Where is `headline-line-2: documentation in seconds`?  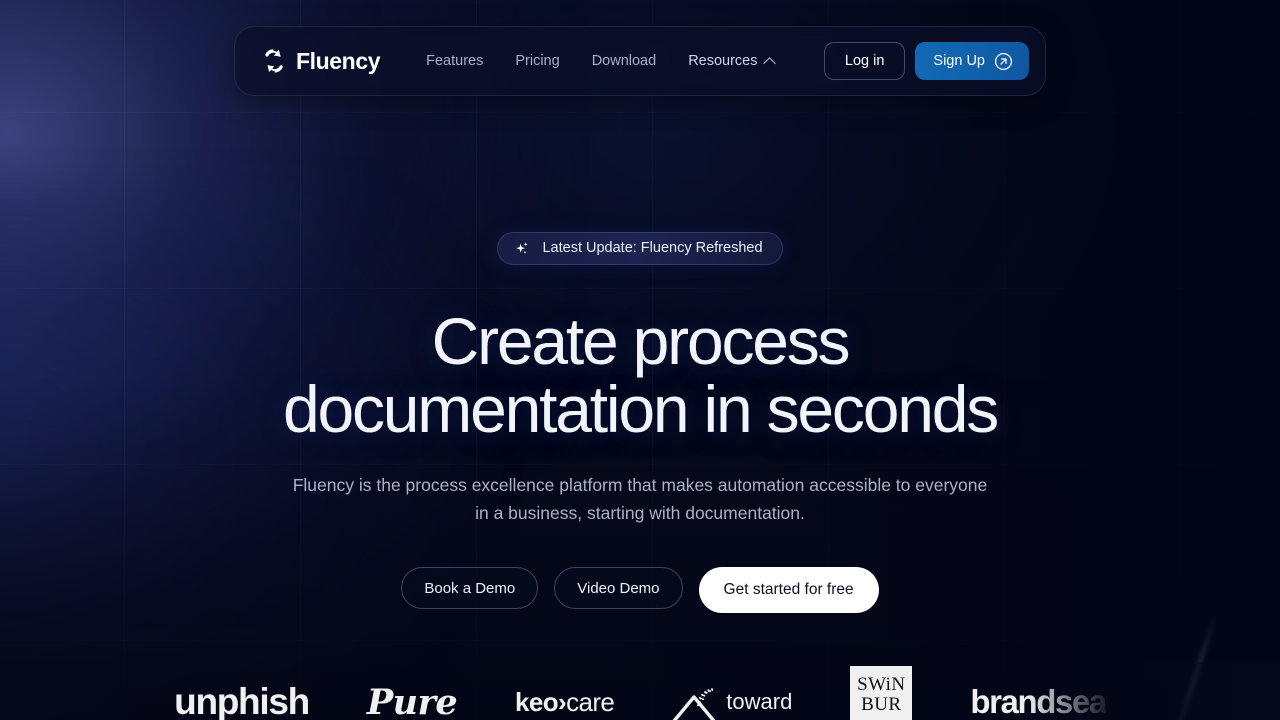 headline-line-2: documentation in seconds is located at coordinates (640, 409).